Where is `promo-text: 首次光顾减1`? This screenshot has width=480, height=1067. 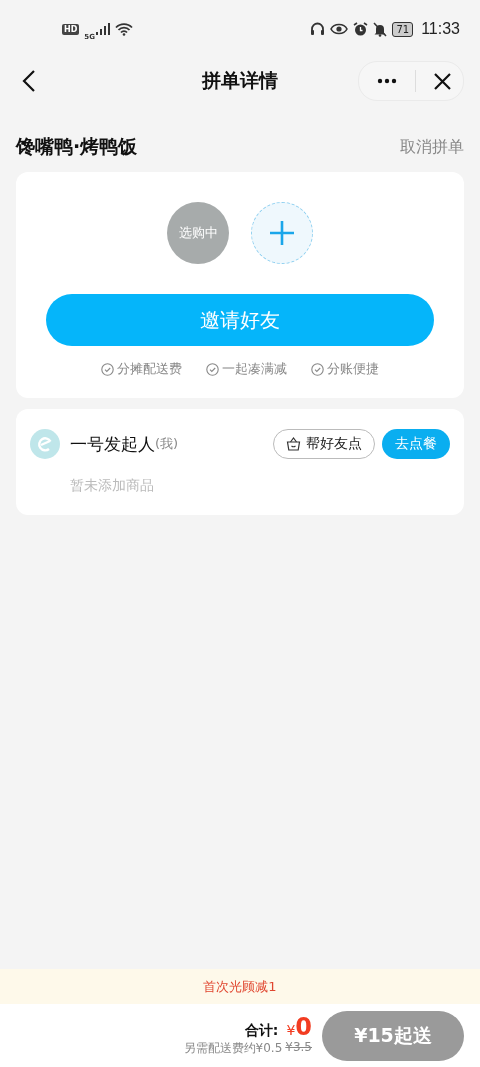
promo-text: 首次光顾减1 is located at coordinates (240, 986).